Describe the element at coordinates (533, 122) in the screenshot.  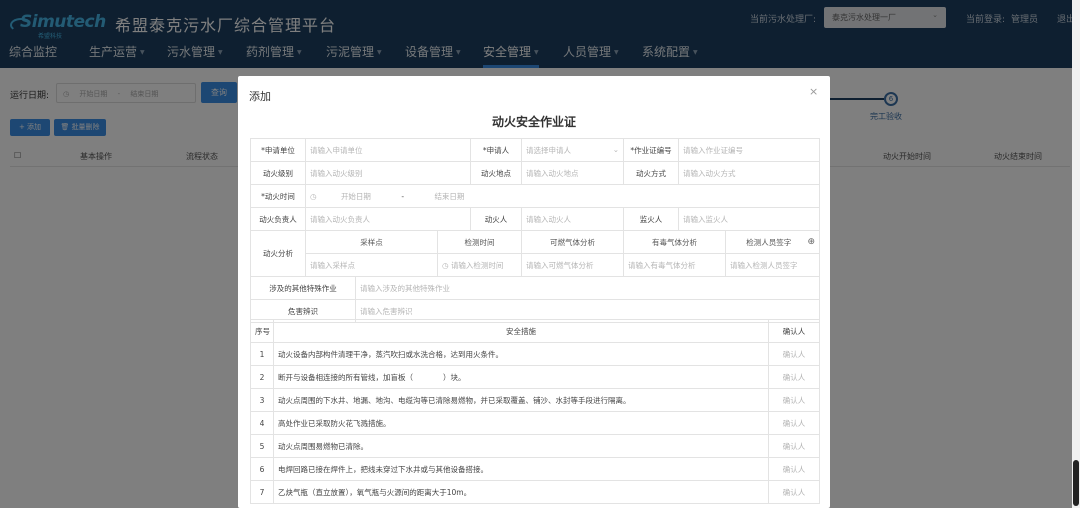
I see `form-title: 动火安全作业证` at that location.